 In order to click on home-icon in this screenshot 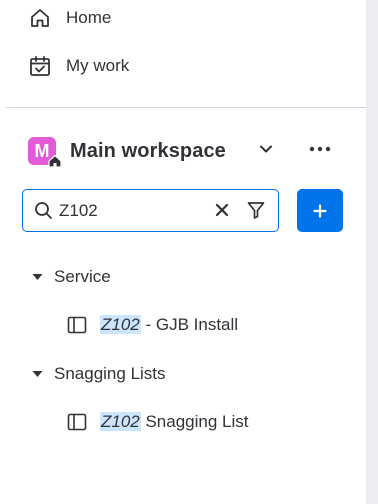, I will do `click(40, 18)`.